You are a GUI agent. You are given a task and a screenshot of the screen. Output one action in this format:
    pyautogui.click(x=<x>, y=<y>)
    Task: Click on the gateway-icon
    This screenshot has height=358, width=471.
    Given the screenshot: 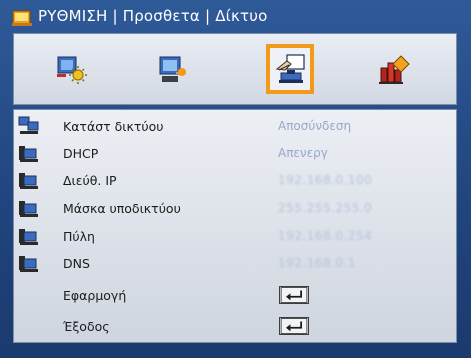 What is the action you would take?
    pyautogui.click(x=28, y=237)
    